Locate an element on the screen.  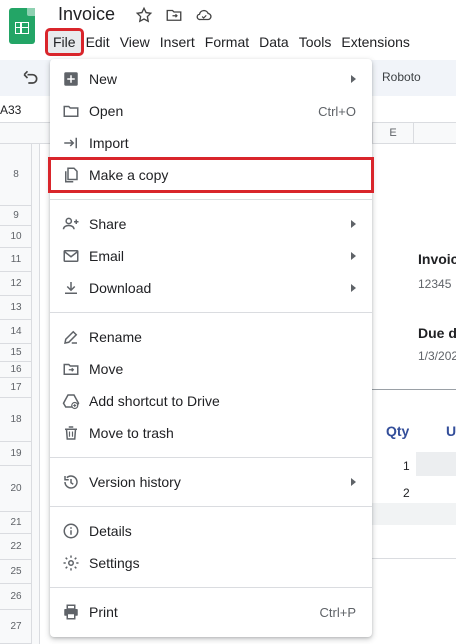
shortcut-label: Ctrl+P is located at coordinates (337, 612).